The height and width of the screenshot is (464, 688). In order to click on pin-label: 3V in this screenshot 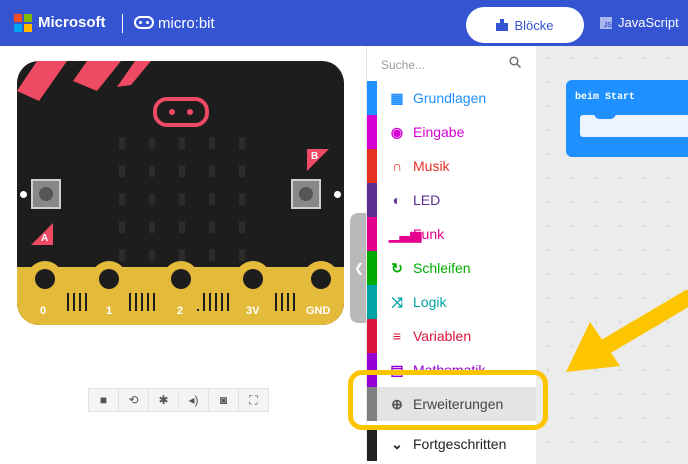, I will do `click(253, 311)`.